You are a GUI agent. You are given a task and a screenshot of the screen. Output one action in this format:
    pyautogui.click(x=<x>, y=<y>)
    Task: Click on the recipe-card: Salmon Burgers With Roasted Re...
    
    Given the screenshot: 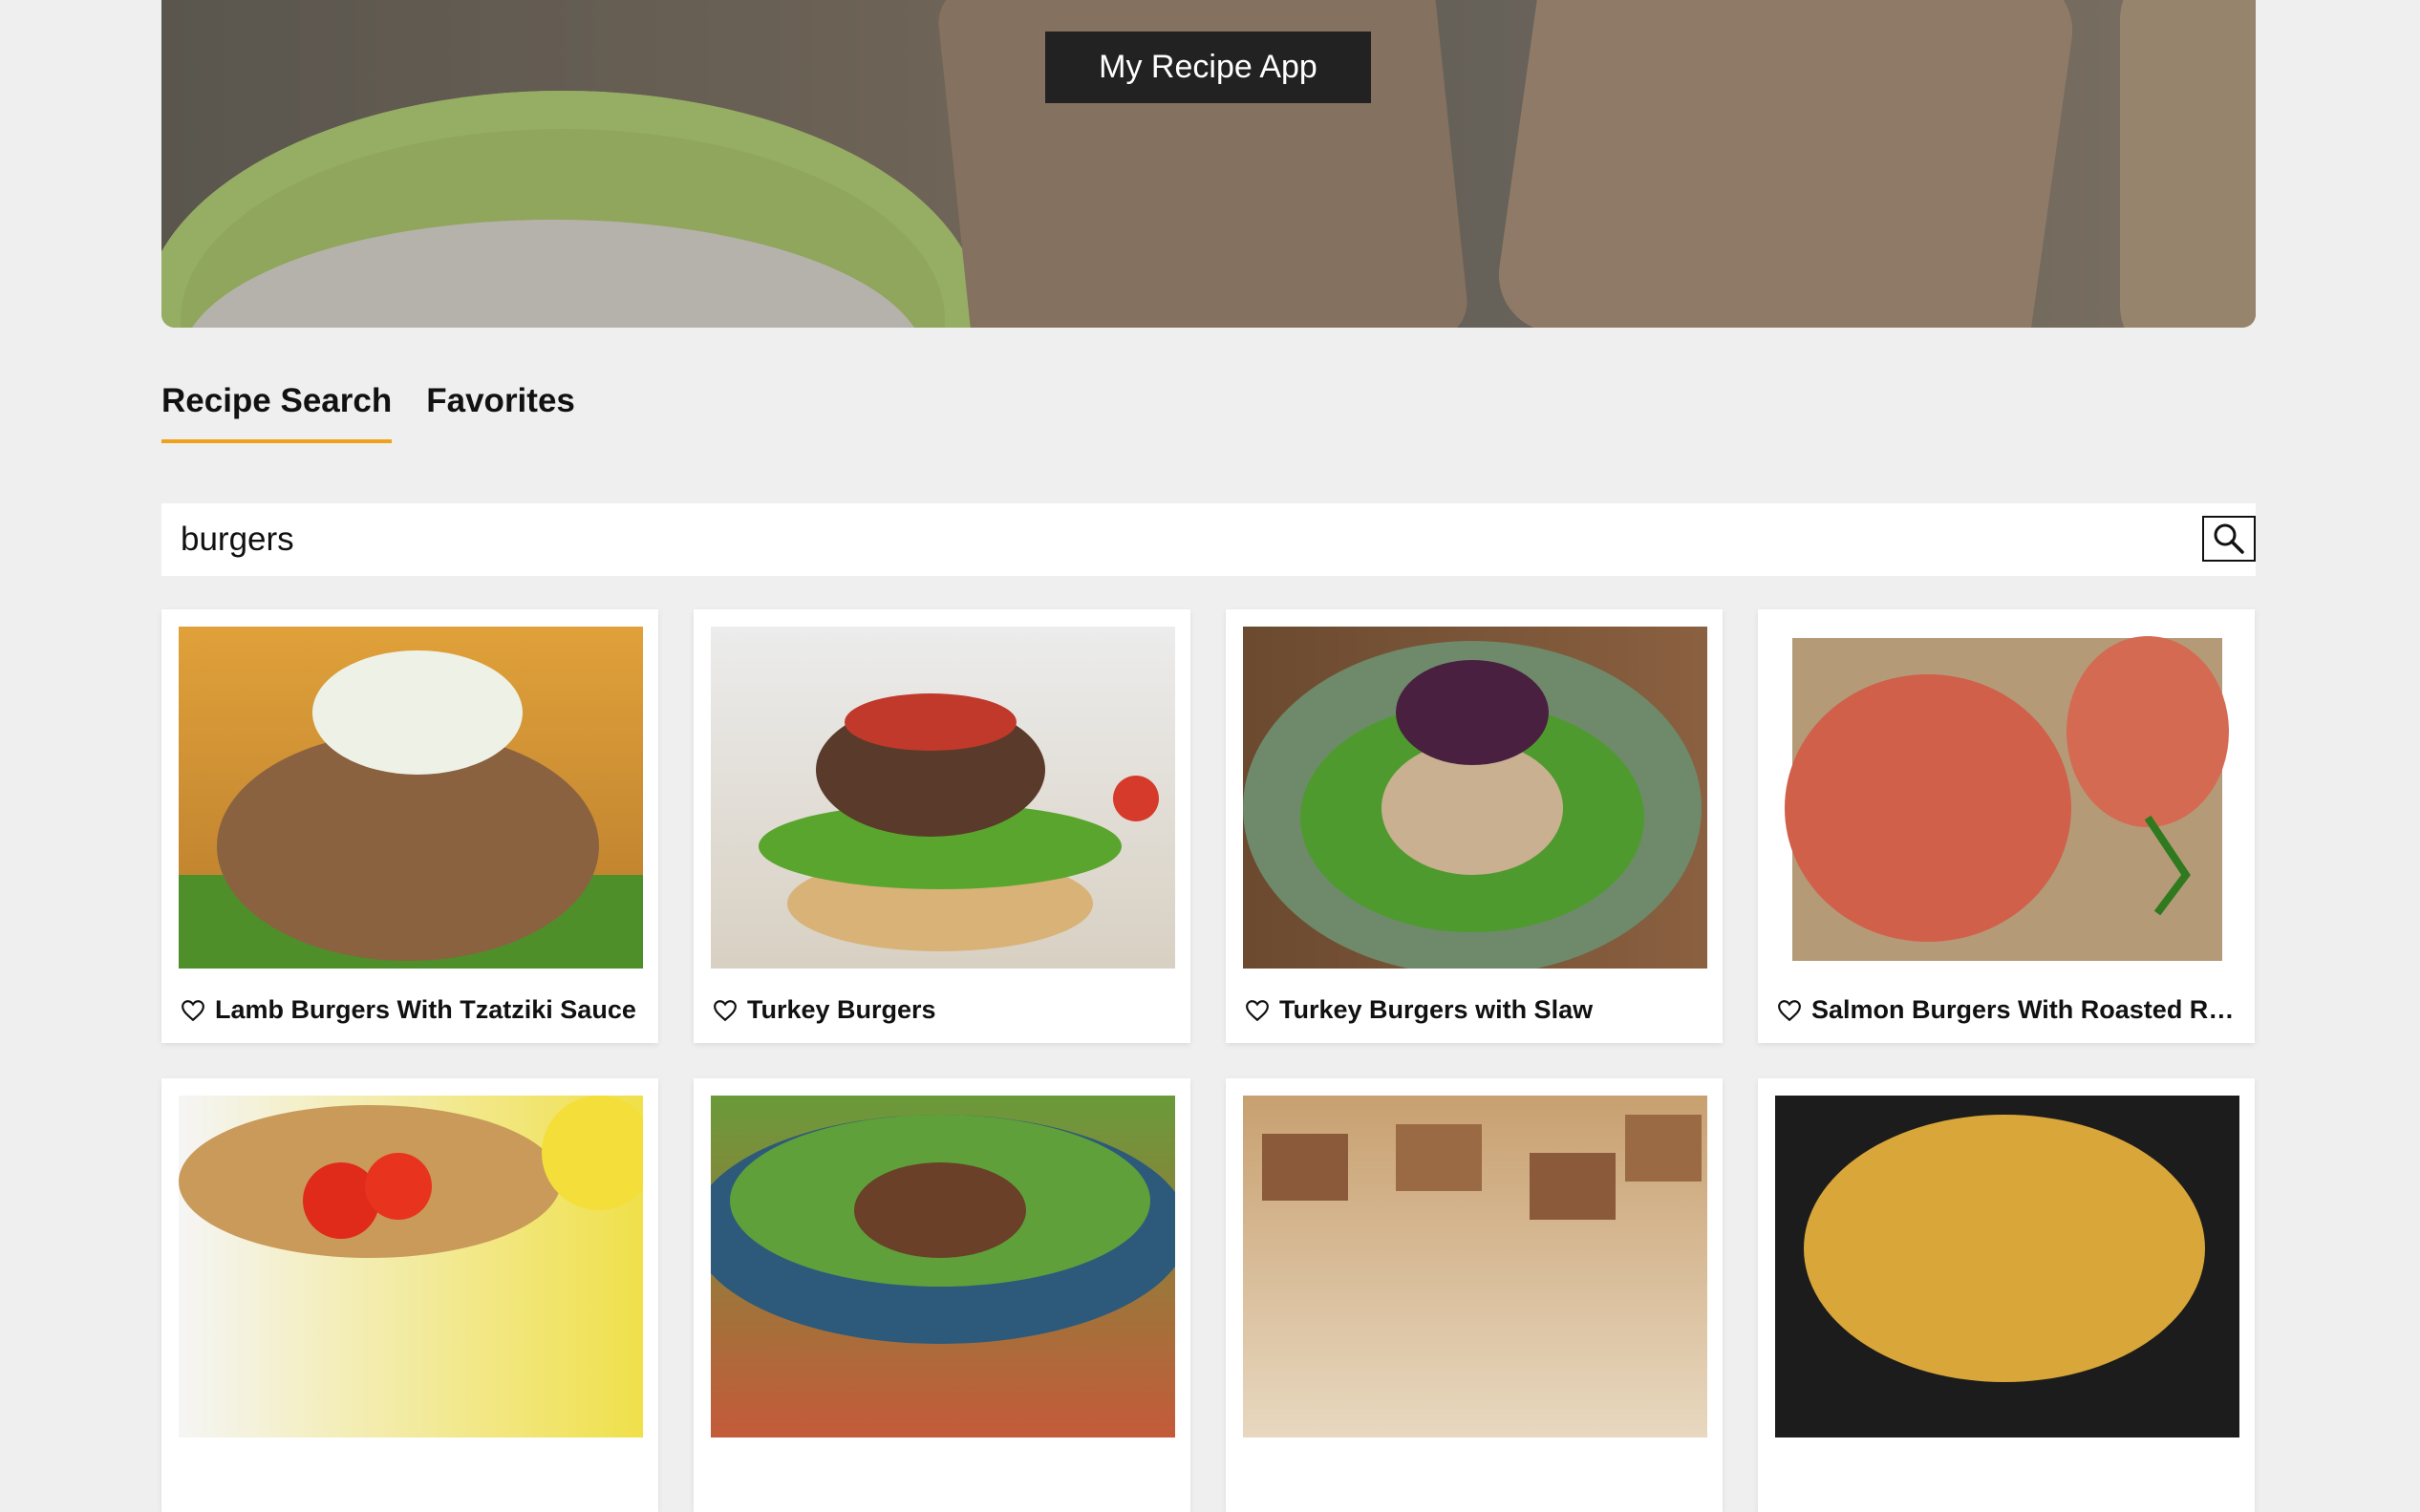 What is the action you would take?
    pyautogui.click(x=2006, y=826)
    